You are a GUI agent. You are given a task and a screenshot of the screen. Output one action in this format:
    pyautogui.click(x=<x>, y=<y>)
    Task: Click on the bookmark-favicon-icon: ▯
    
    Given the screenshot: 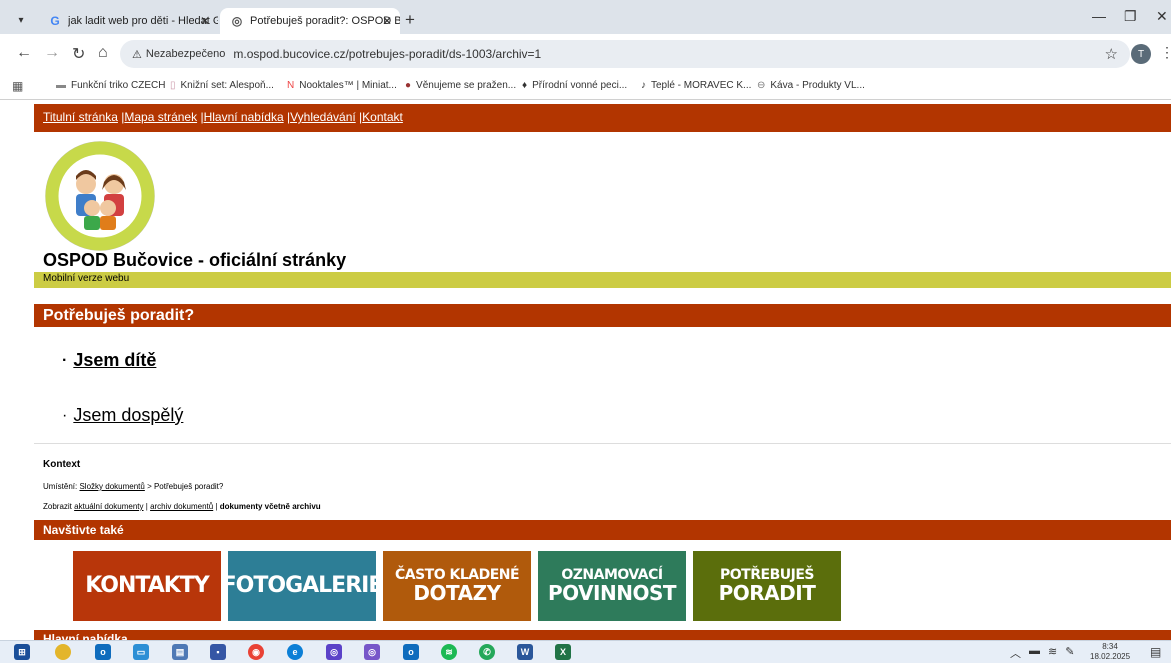 What is the action you would take?
    pyautogui.click(x=173, y=85)
    